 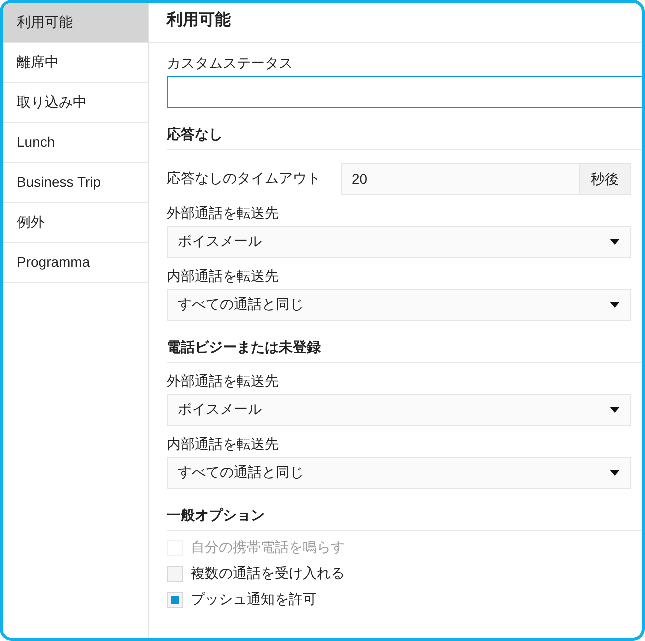 I want to click on sidebar-item: Business Trip, so click(x=75, y=183).